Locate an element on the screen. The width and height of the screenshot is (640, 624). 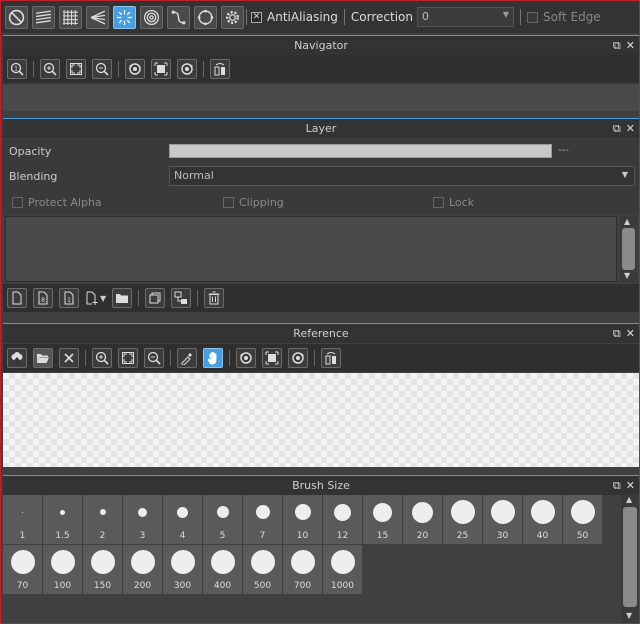
brush-size-cell: 5 is located at coordinates (222, 519).